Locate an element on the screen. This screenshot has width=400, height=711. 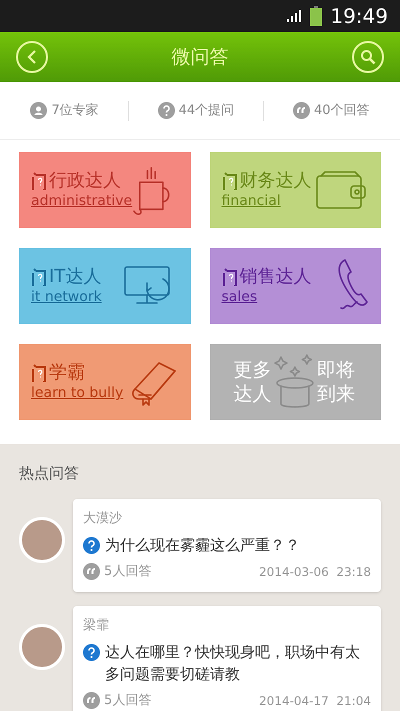
category-tile: 销售达人 sales is located at coordinates (295, 286).